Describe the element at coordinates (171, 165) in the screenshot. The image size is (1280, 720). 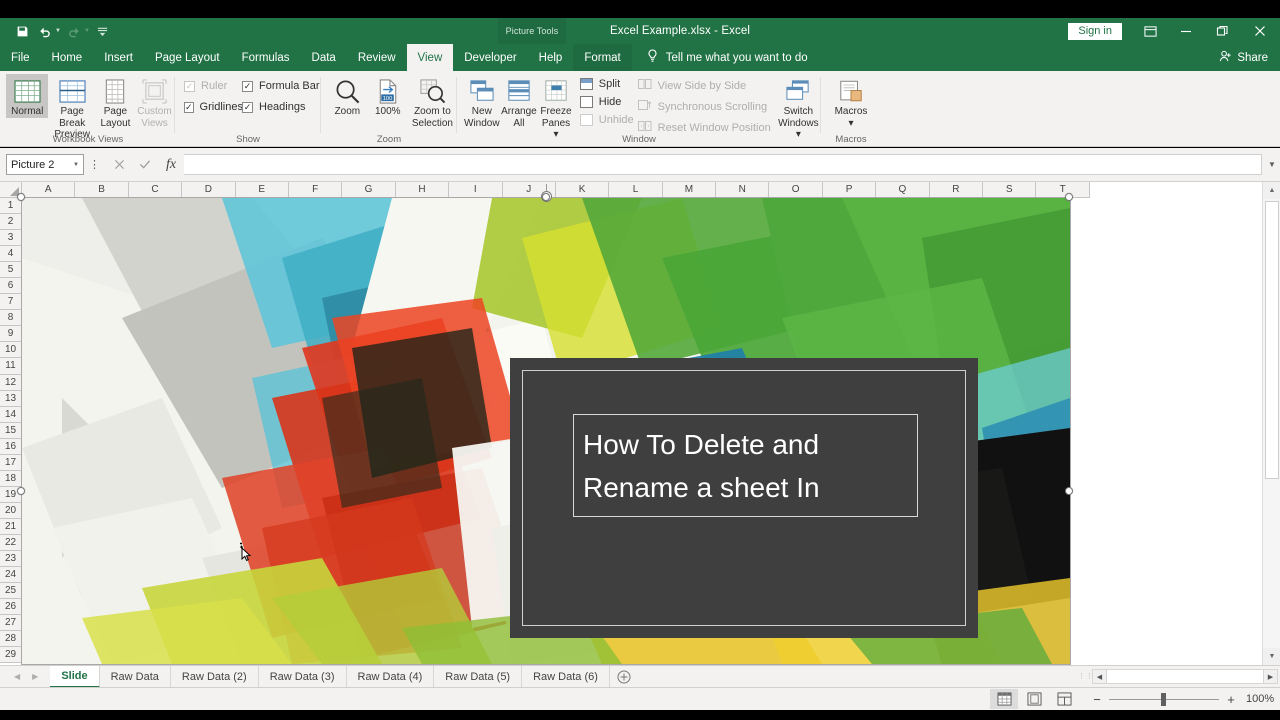
I see `insert-function-icon: fx` at that location.